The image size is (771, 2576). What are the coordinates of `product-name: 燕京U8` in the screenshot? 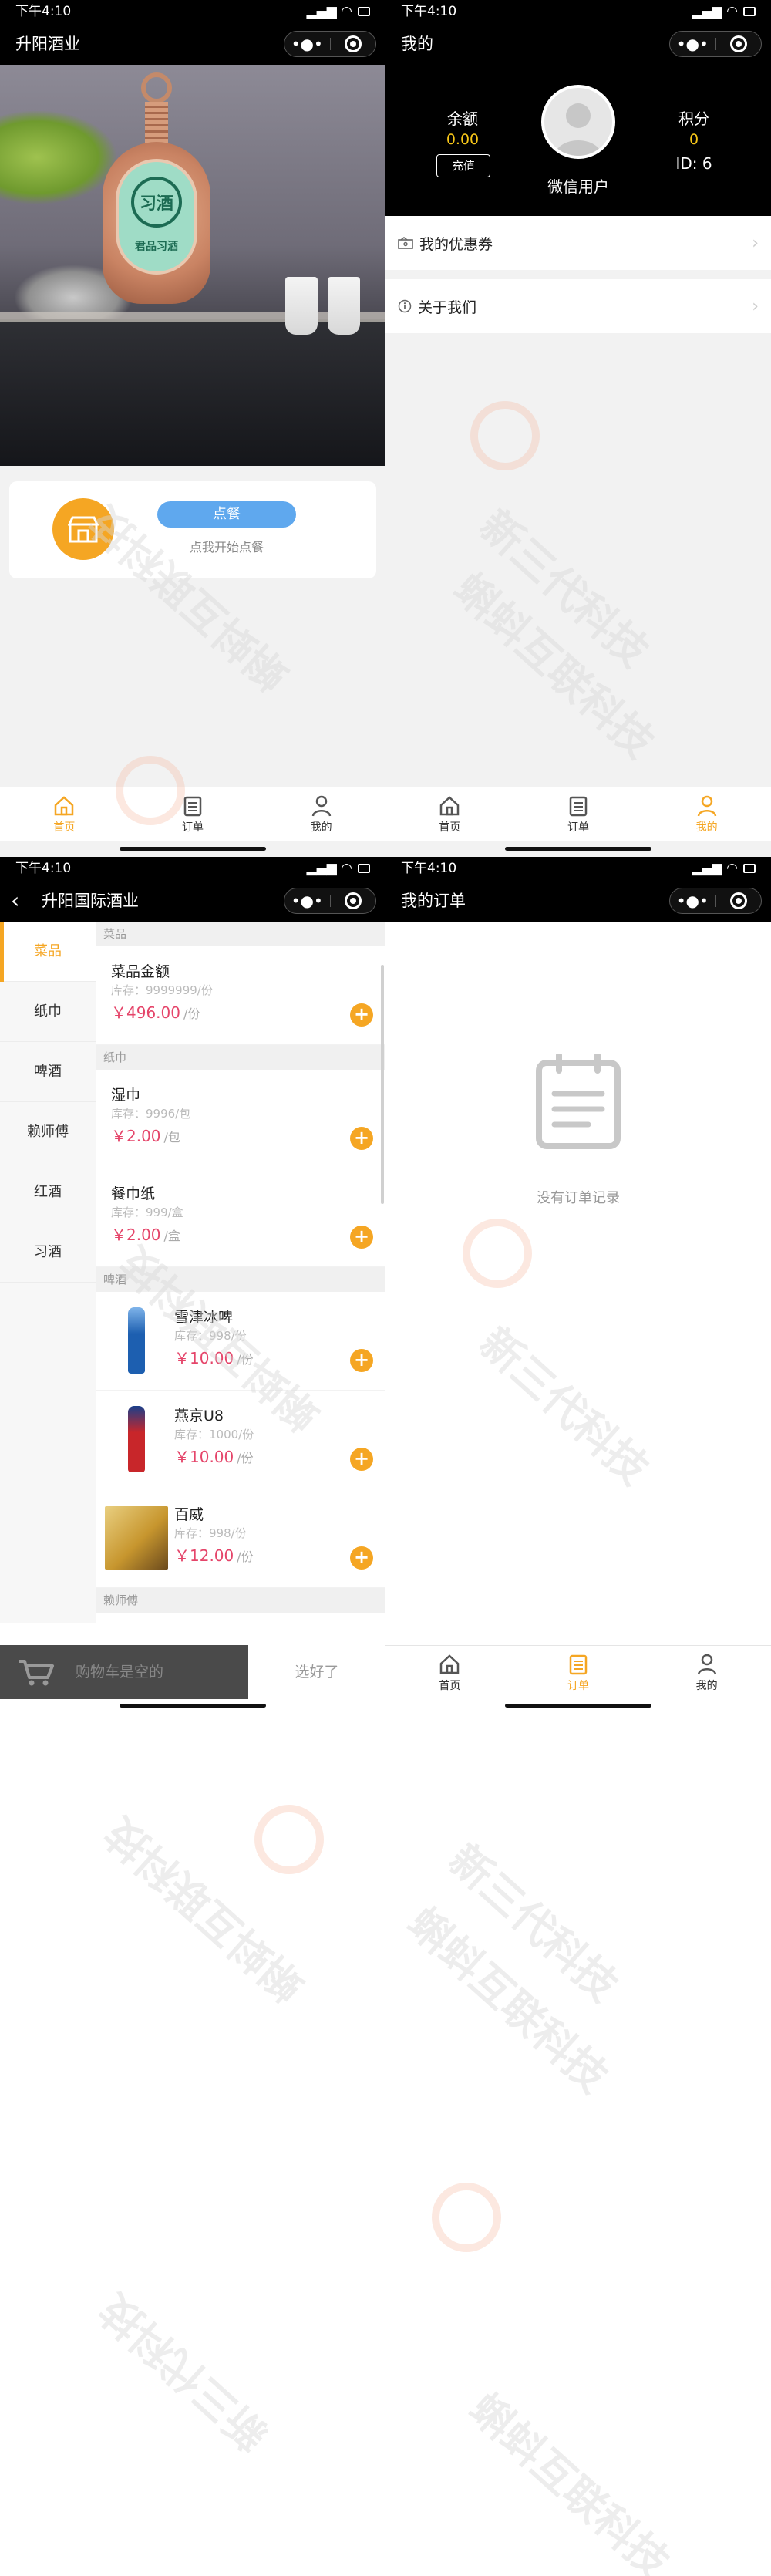 It's located at (199, 1416).